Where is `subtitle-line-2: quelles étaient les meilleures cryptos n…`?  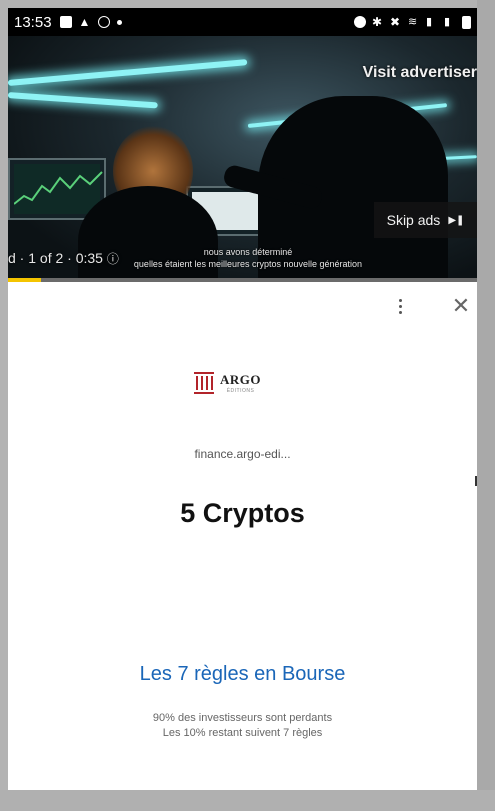 subtitle-line-2: quelles étaient les meilleures cryptos n… is located at coordinates (248, 264).